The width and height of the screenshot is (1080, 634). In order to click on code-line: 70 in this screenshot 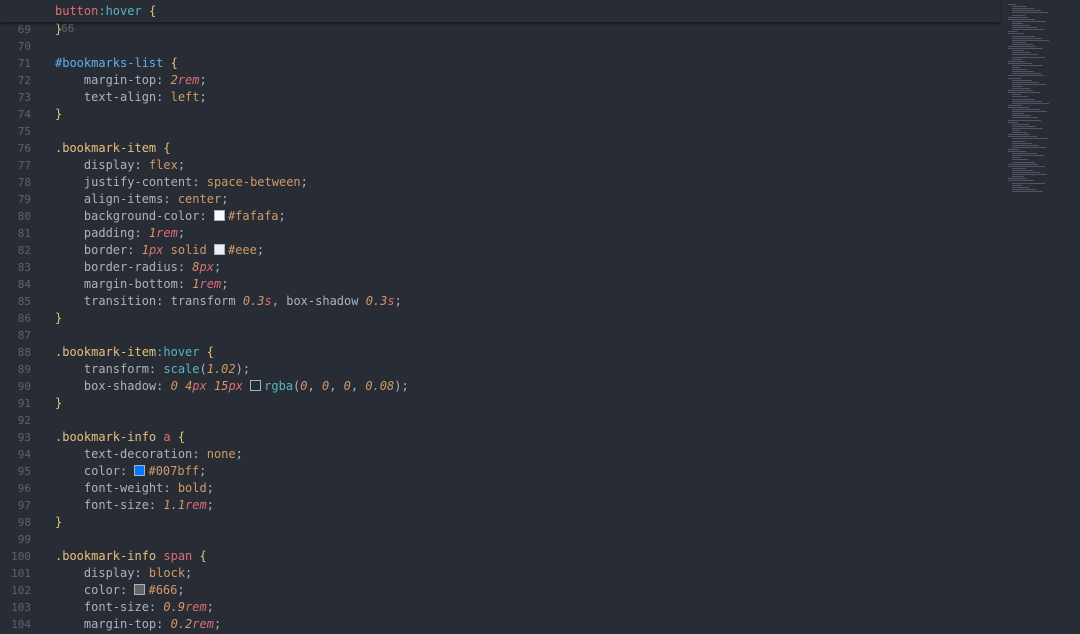, I will do `click(500, 46)`.